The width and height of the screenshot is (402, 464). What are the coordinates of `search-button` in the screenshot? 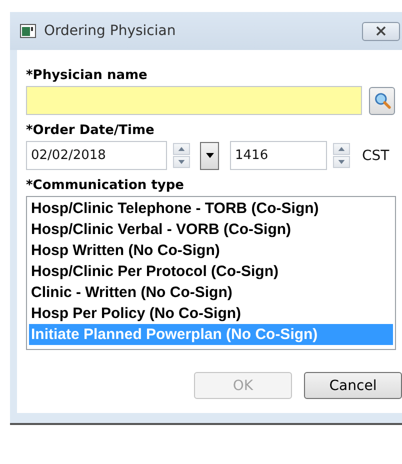 It's located at (382, 100).